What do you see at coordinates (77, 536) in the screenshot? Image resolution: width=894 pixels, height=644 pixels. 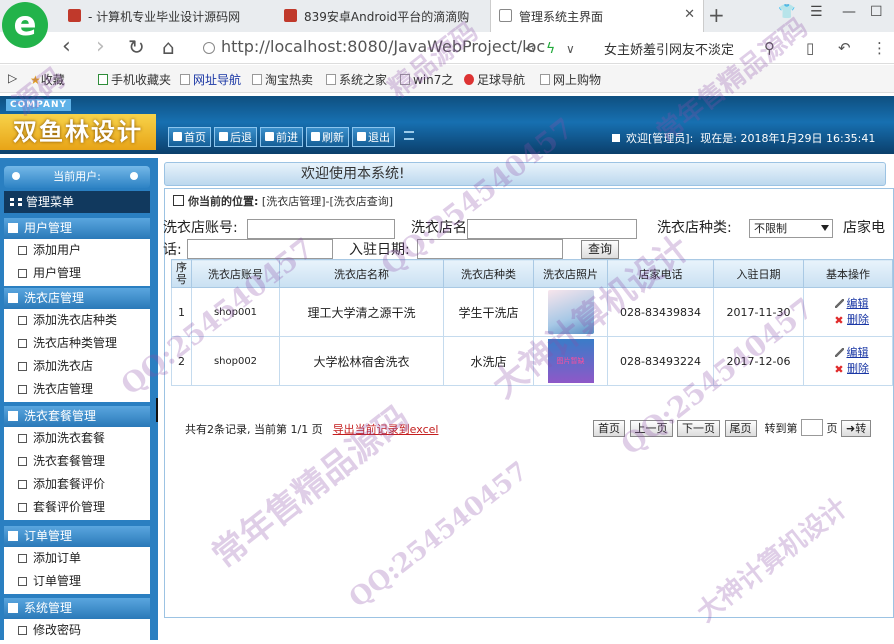 I see `group-header: 订单管理` at bounding box center [77, 536].